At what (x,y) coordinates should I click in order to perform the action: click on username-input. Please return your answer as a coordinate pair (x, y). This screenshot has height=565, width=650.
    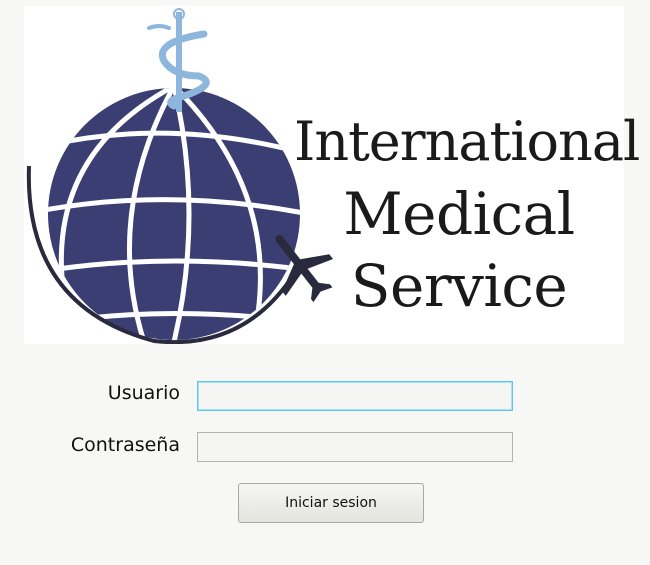
    Looking at the image, I should click on (355, 396).